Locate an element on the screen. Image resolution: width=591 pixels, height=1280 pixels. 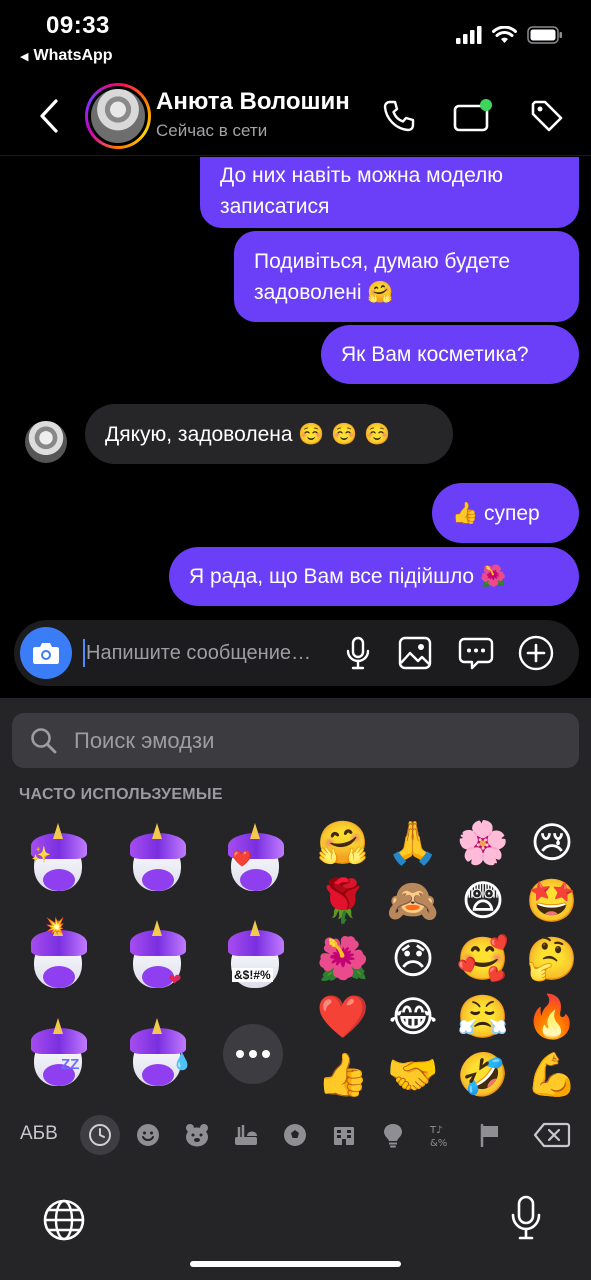
home-indicator is located at coordinates (295, 1264).